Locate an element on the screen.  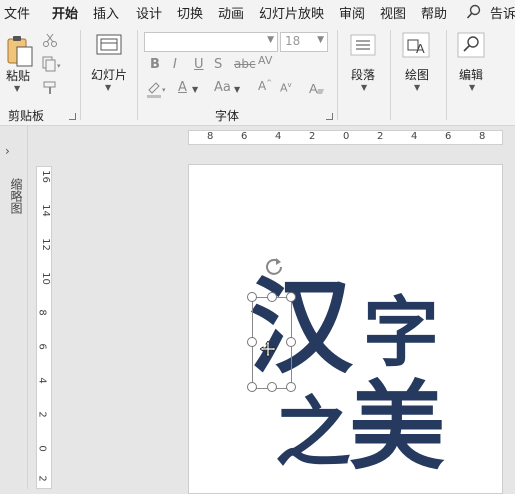
shapes-icon: A is located at coordinates (416, 46).